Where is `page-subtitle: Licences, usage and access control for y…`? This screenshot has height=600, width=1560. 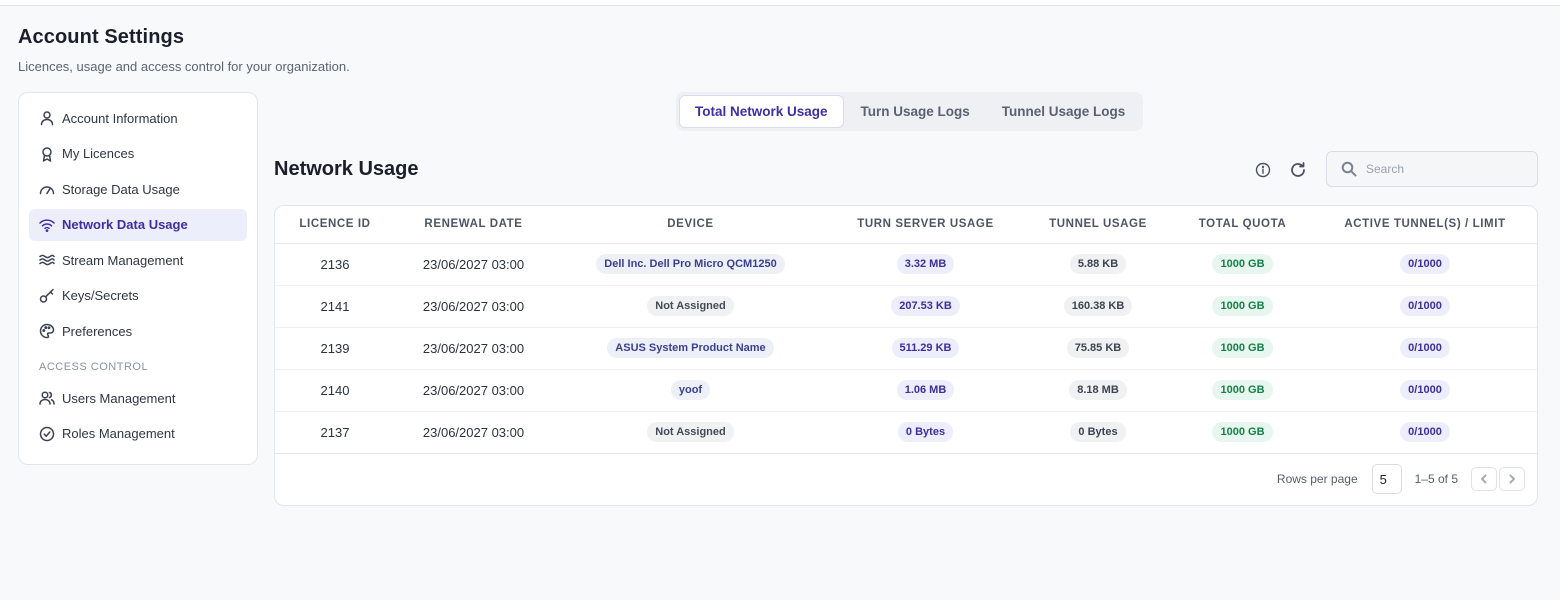 page-subtitle: Licences, usage and access control for y… is located at coordinates (184, 66).